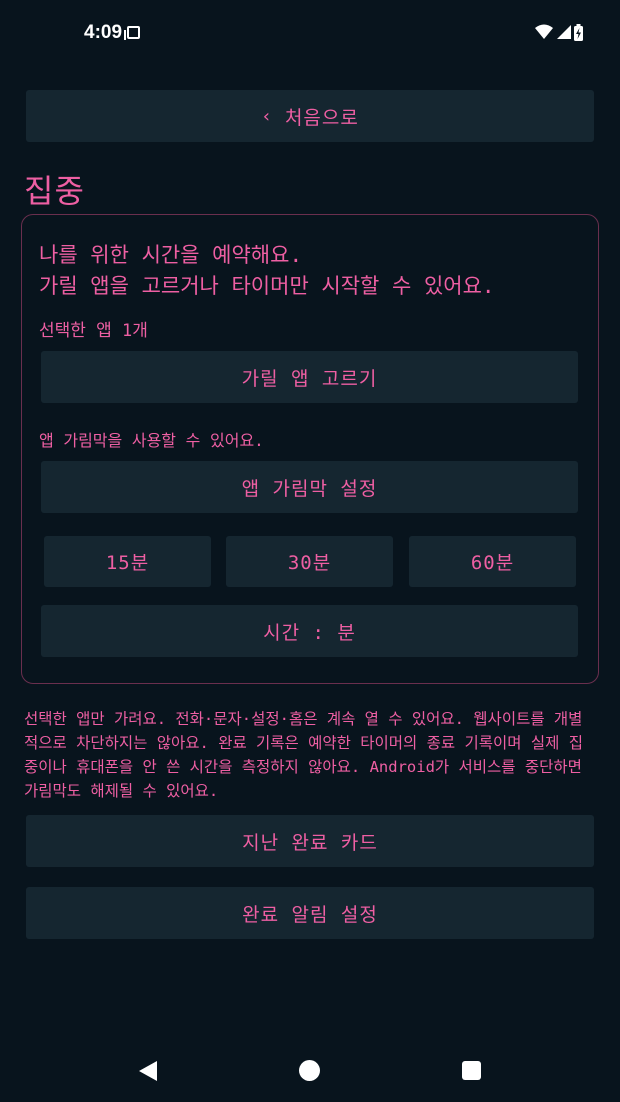 The width and height of the screenshot is (620, 1102). I want to click on duration-15-label: 15분, so click(127, 563).